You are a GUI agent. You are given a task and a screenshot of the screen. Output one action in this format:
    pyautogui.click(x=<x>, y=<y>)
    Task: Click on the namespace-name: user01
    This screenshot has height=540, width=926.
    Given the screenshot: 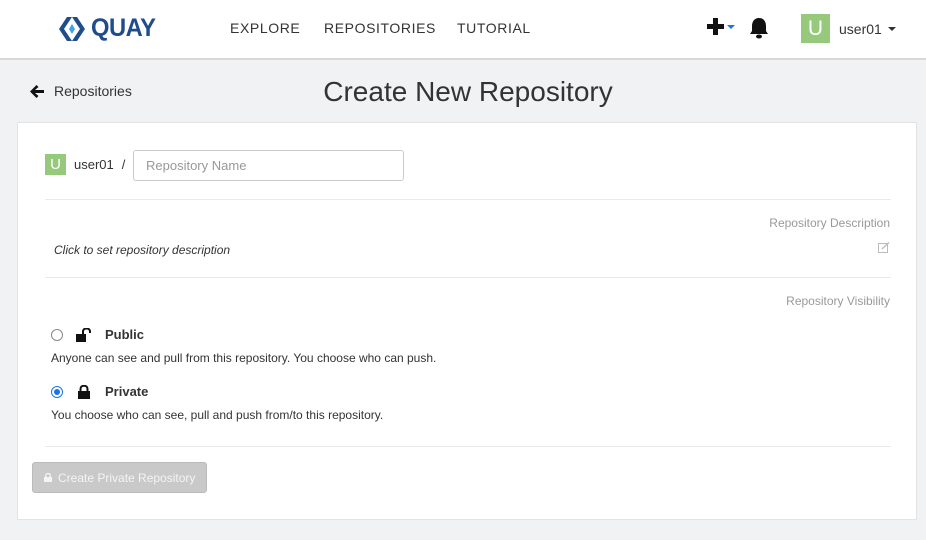 What is the action you would take?
    pyautogui.click(x=94, y=164)
    